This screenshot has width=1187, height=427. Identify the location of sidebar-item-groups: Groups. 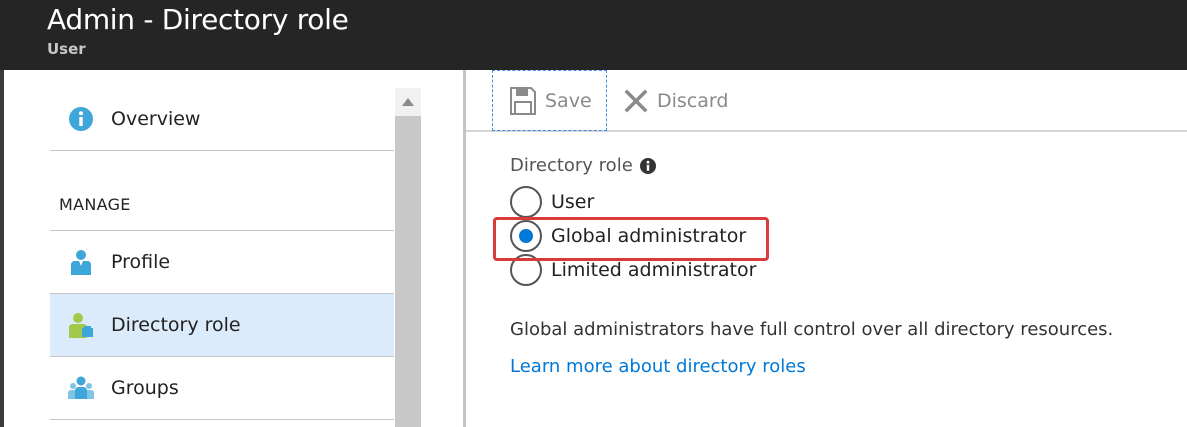
(222, 388).